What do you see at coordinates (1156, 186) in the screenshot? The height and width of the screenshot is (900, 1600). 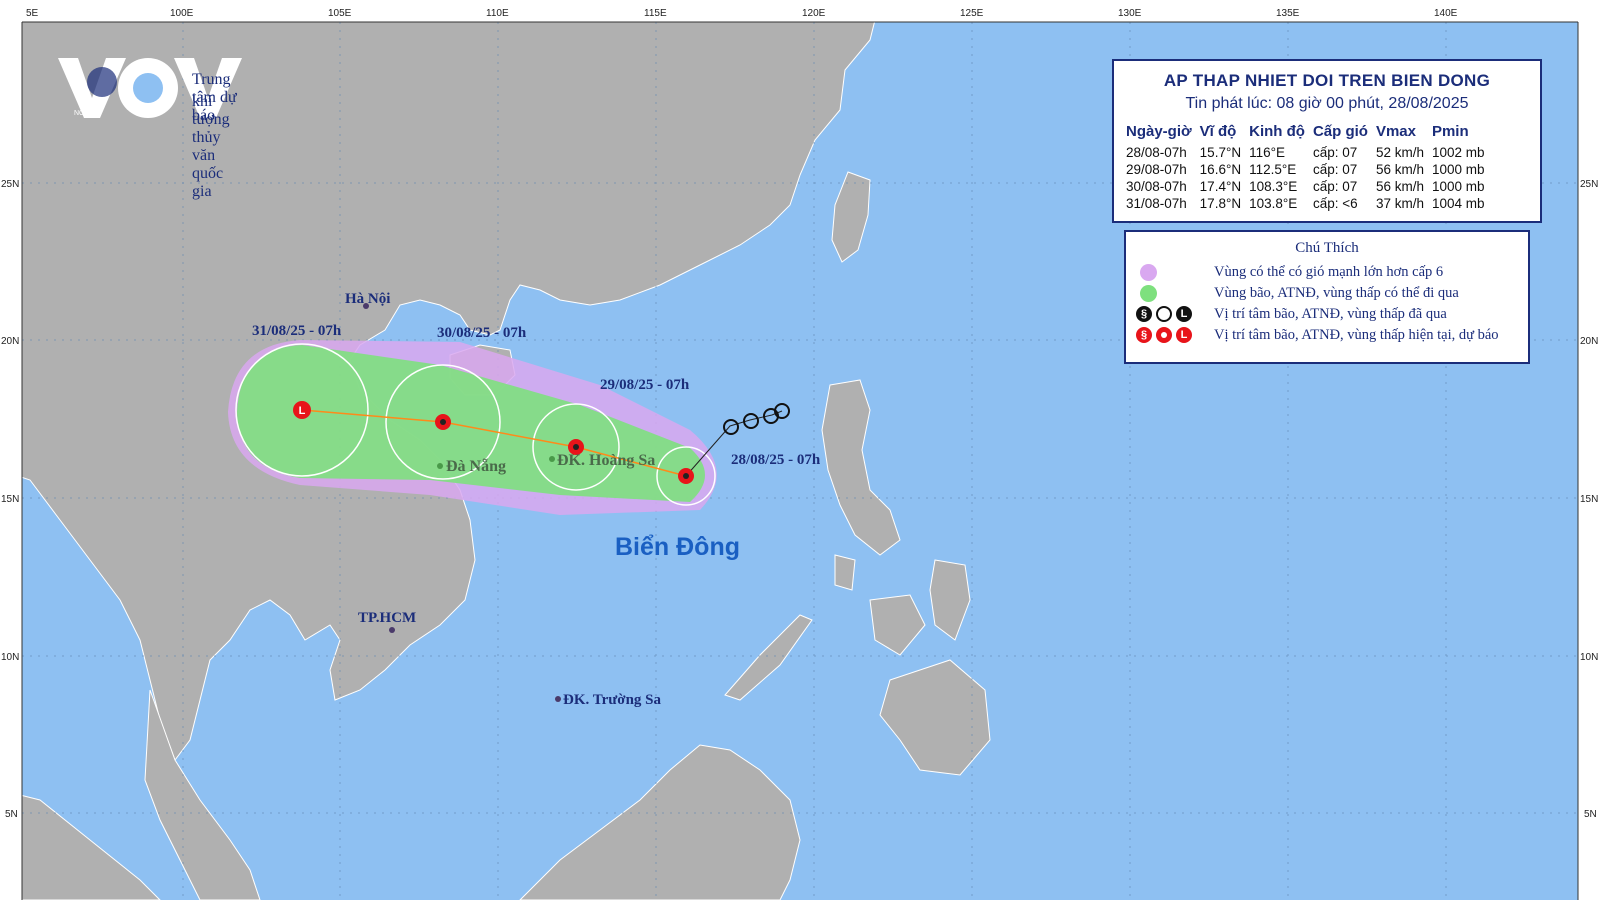 I see `table-cell: 30/08-07h` at bounding box center [1156, 186].